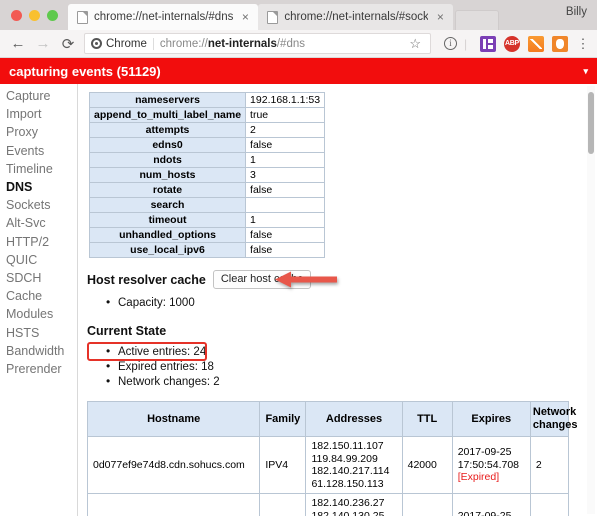  Describe the element at coordinates (591, 123) in the screenshot. I see `scrollbar-thumb` at that location.